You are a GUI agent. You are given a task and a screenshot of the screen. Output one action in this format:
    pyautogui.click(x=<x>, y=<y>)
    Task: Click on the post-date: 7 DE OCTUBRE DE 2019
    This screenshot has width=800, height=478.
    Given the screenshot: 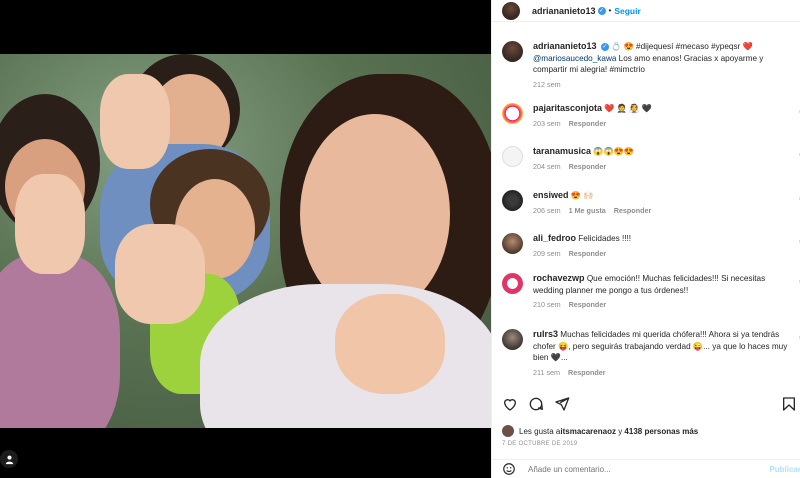 What is the action you would take?
    pyautogui.click(x=539, y=444)
    